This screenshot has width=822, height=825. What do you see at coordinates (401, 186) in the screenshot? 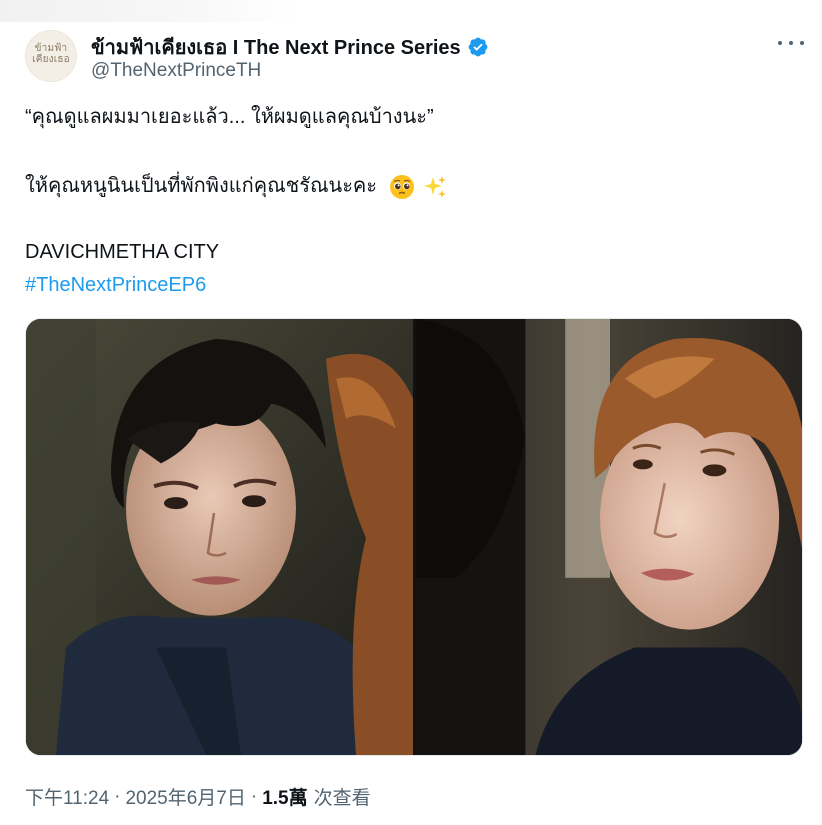
I see `pleading-face-emoji-icon` at bounding box center [401, 186].